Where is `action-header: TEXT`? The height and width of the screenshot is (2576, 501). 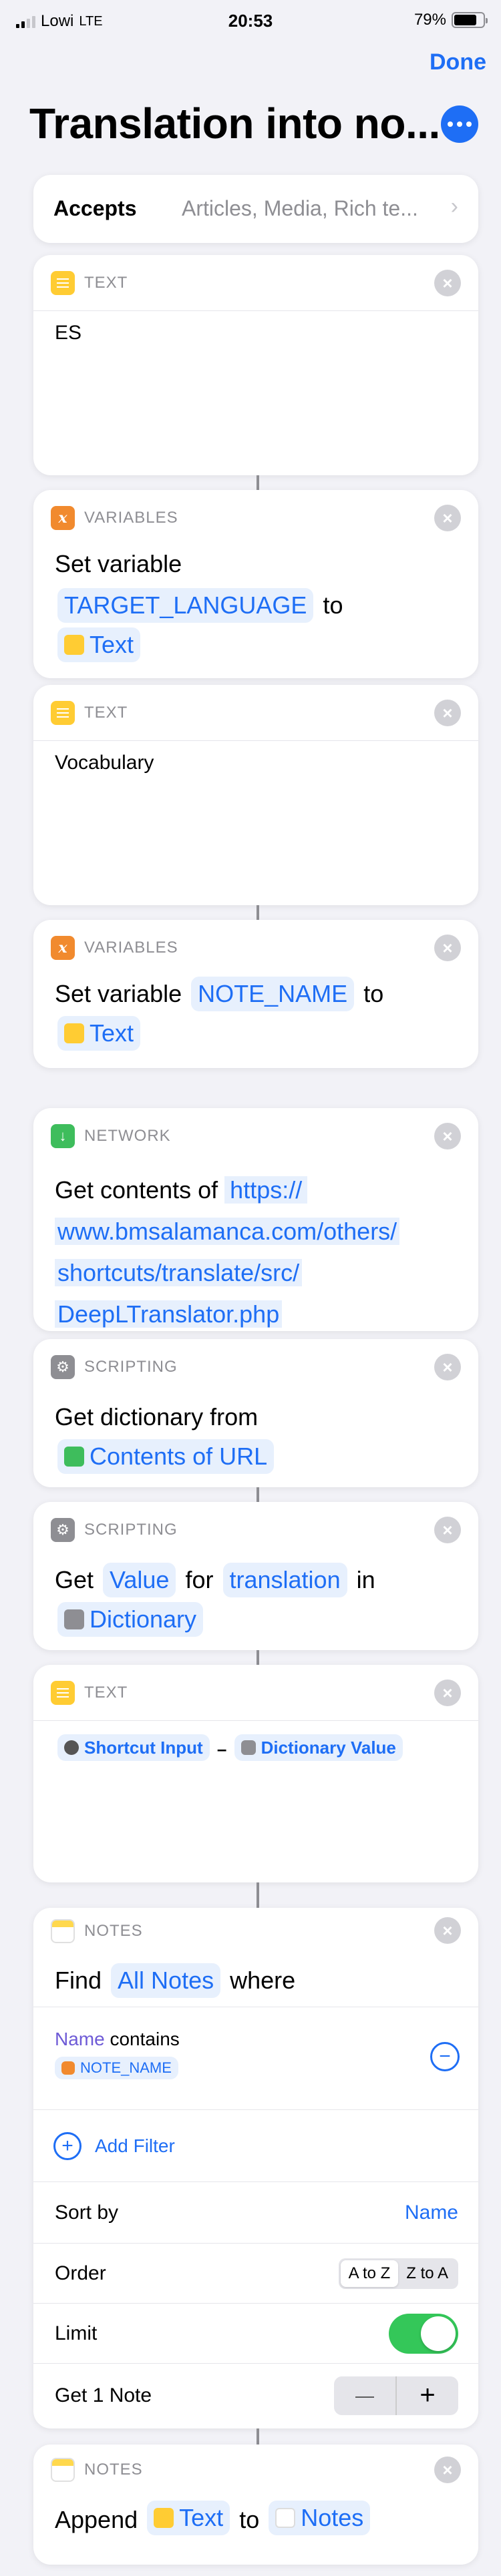 action-header: TEXT is located at coordinates (256, 713).